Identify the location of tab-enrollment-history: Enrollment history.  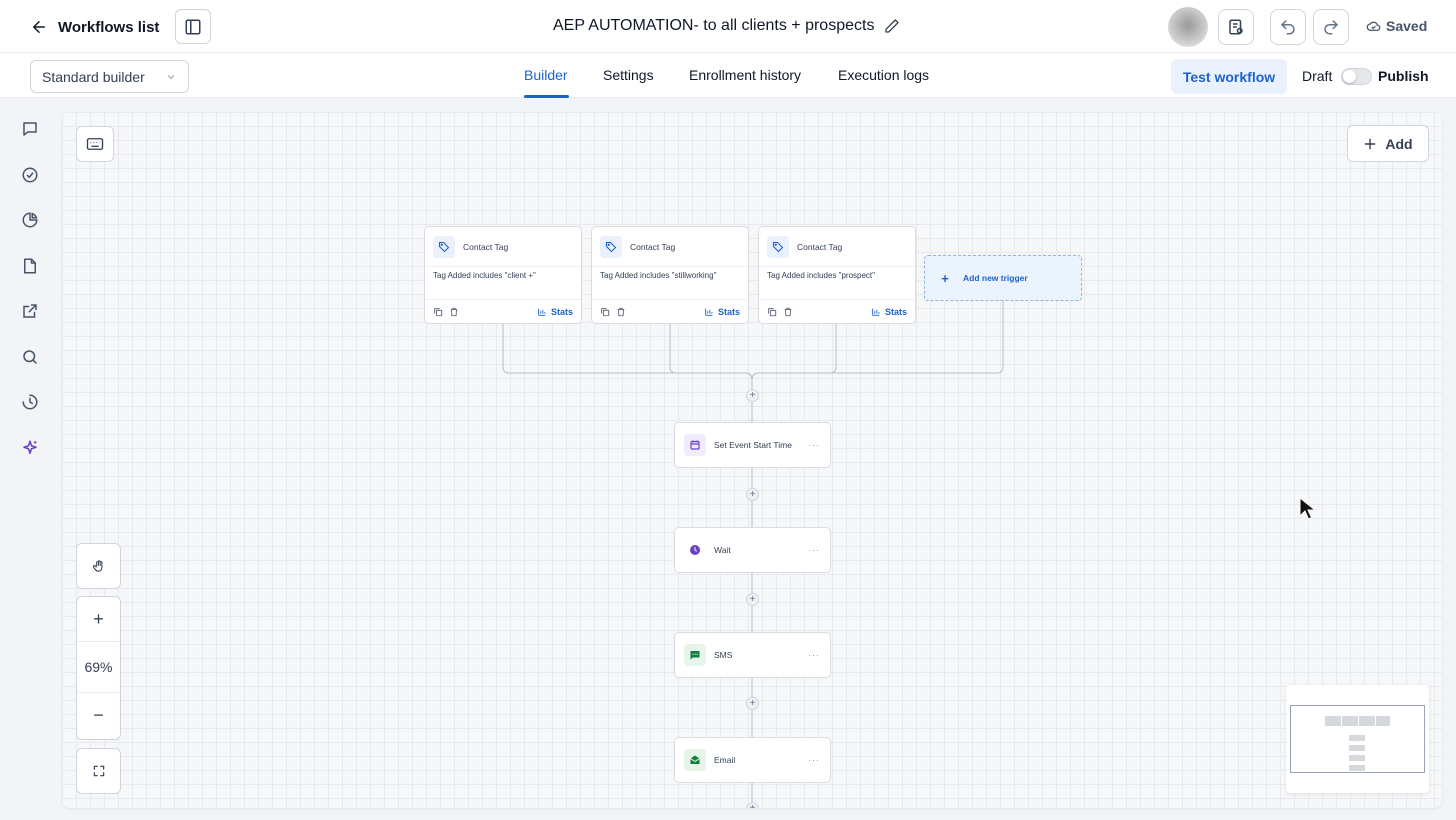
(745, 75).